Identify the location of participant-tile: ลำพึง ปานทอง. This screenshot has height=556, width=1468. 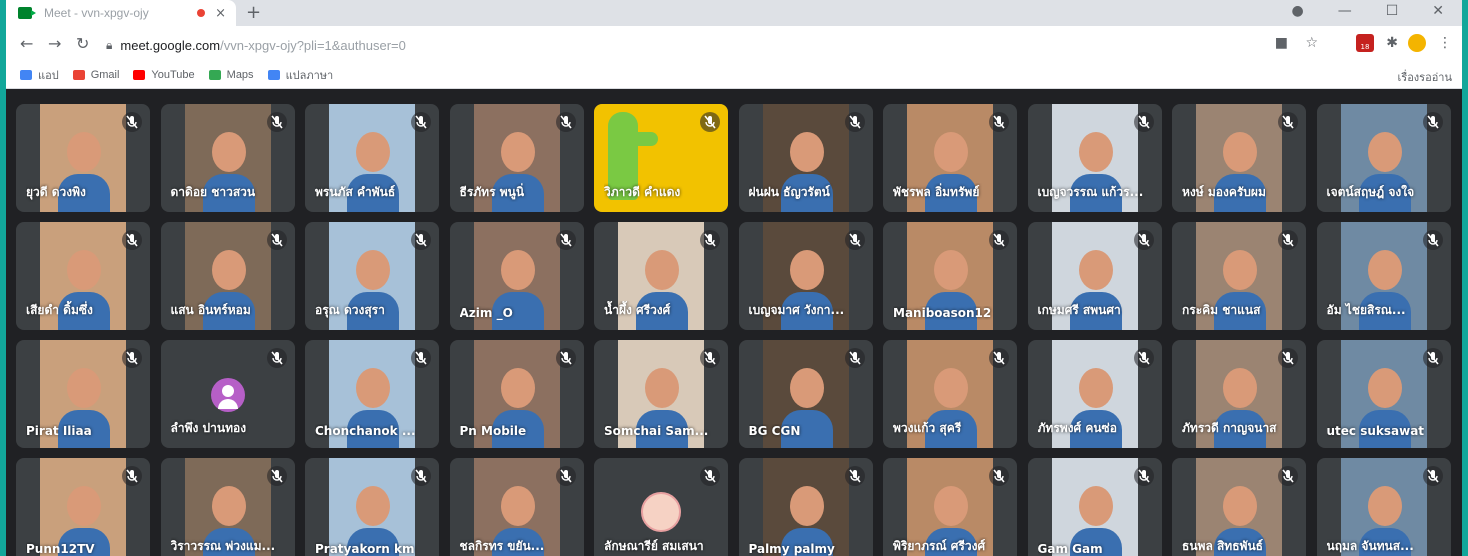
(227, 394).